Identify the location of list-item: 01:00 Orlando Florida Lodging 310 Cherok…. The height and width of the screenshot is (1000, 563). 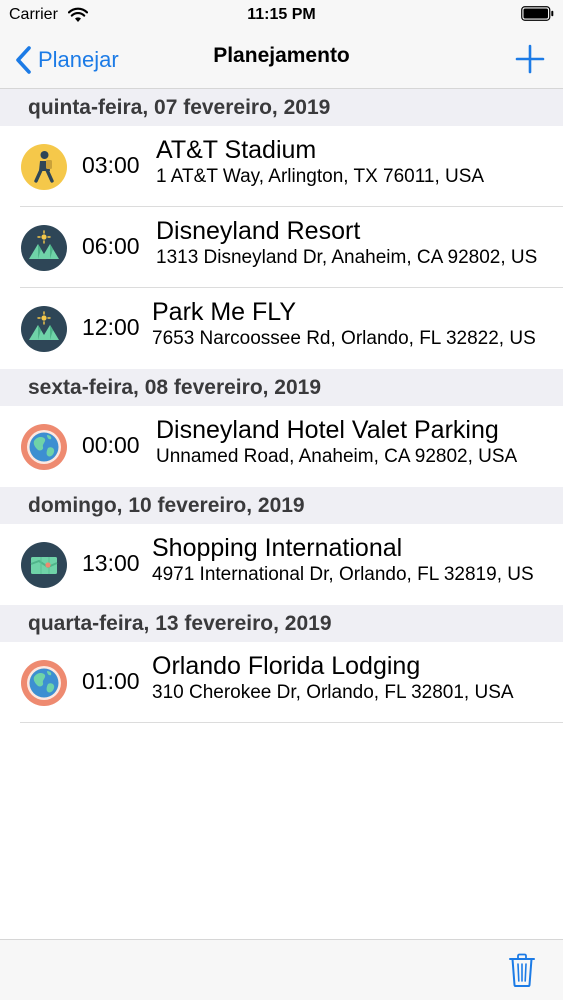
(281, 682).